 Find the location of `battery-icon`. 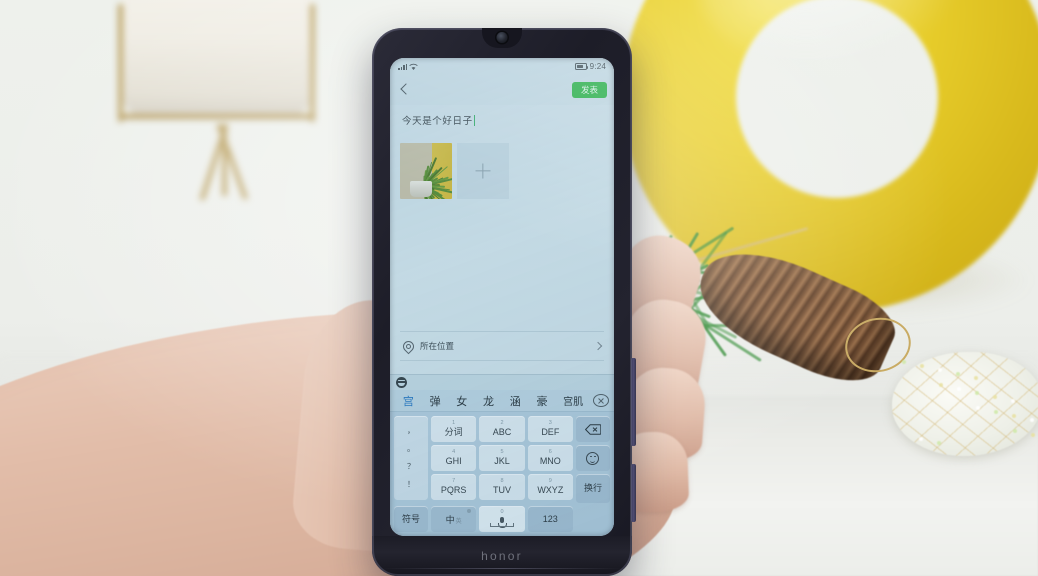

battery-icon is located at coordinates (581, 66).